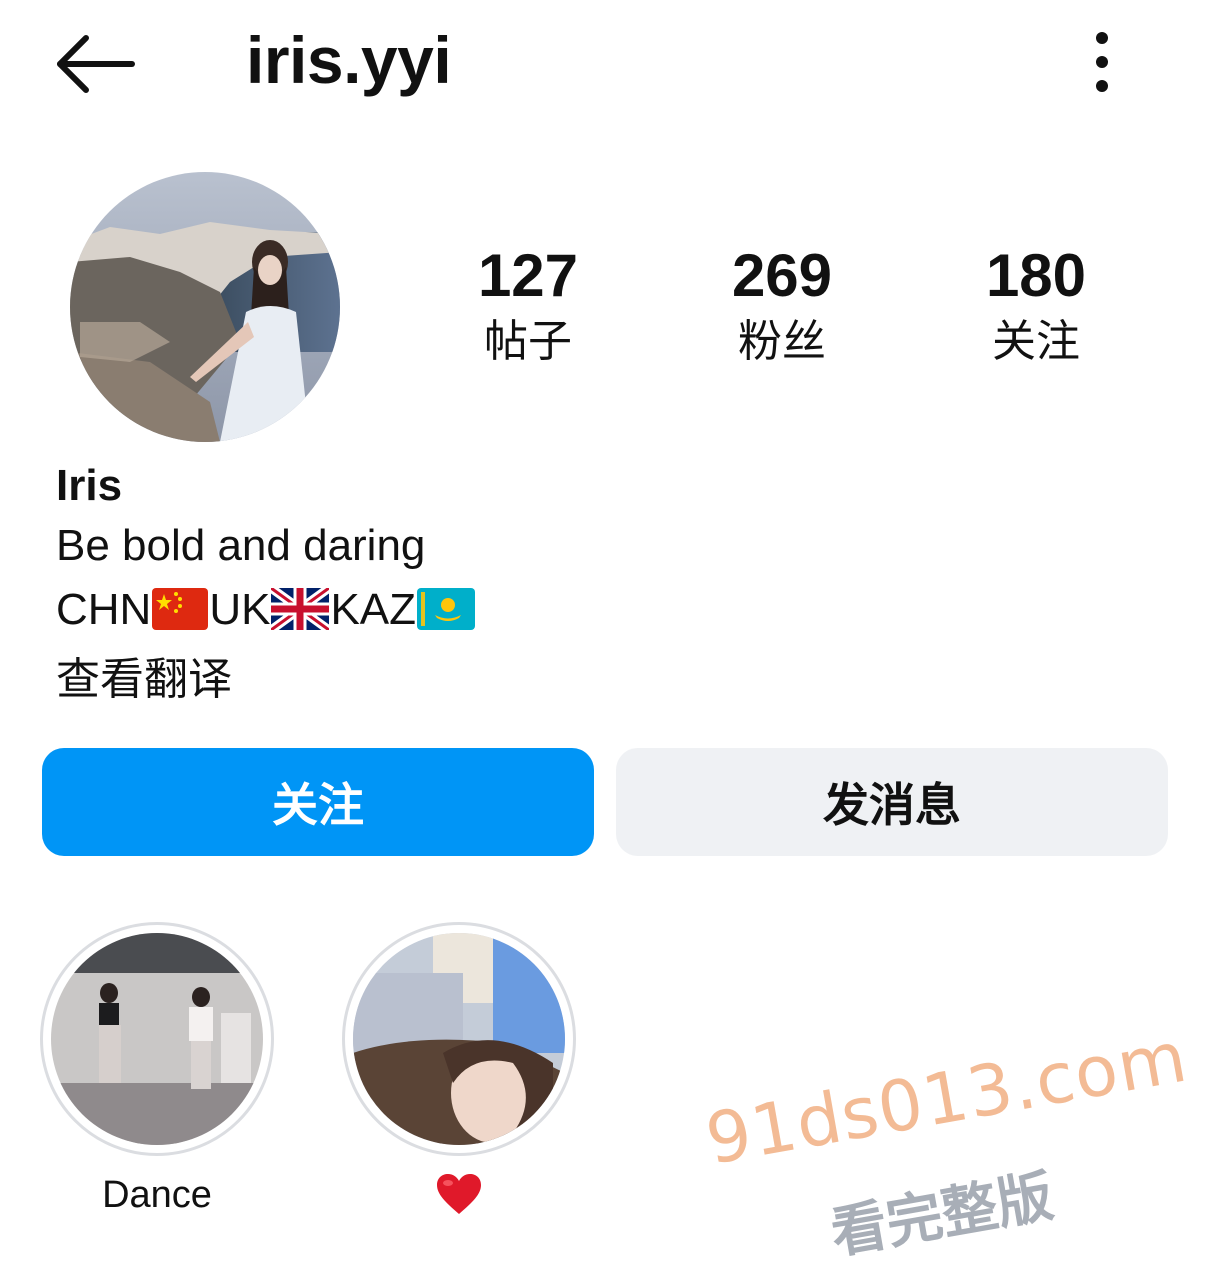 The image size is (1211, 1280). I want to click on highlight-label: Dance, so click(157, 1195).